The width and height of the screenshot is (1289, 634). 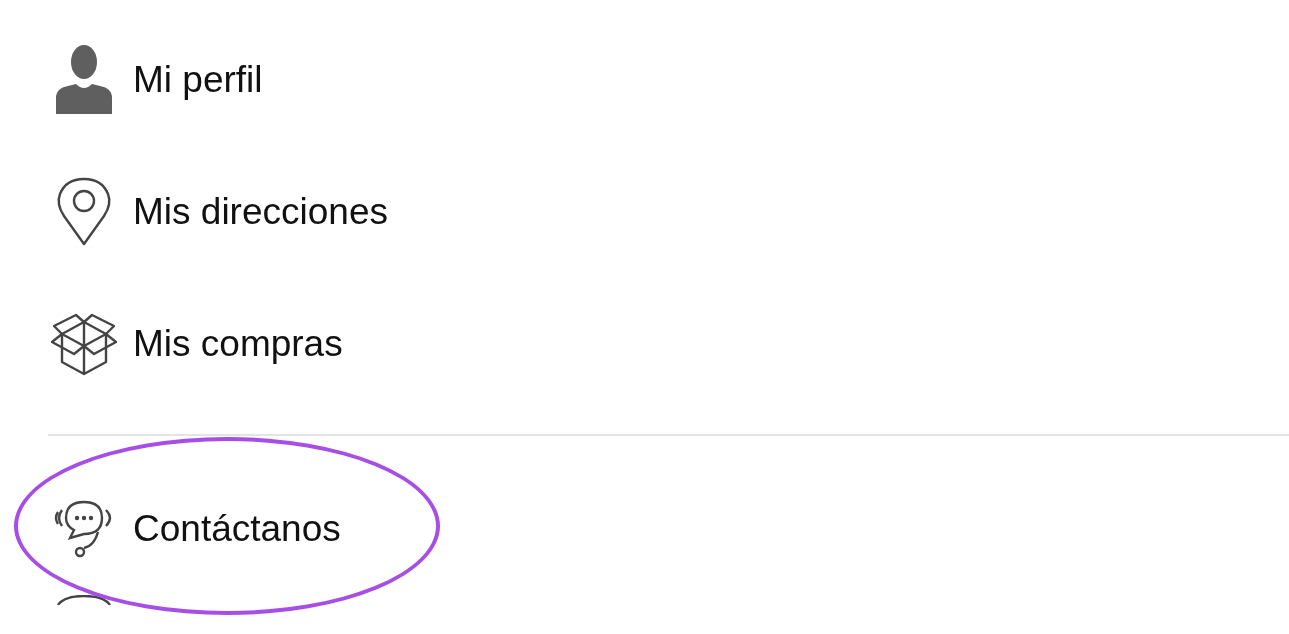 What do you see at coordinates (194, 529) in the screenshot?
I see `menu-item: Contáctanos` at bounding box center [194, 529].